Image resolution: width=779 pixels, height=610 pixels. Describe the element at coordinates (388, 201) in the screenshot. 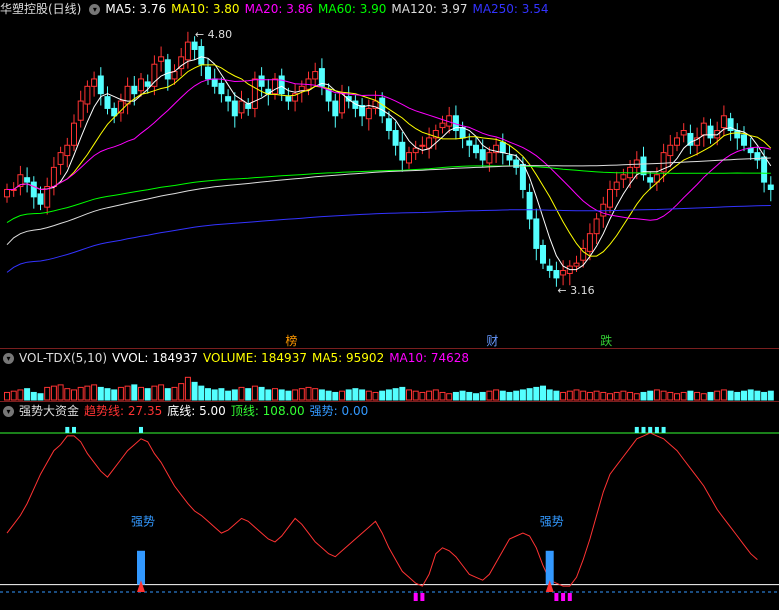

I see `ma120-line` at that location.